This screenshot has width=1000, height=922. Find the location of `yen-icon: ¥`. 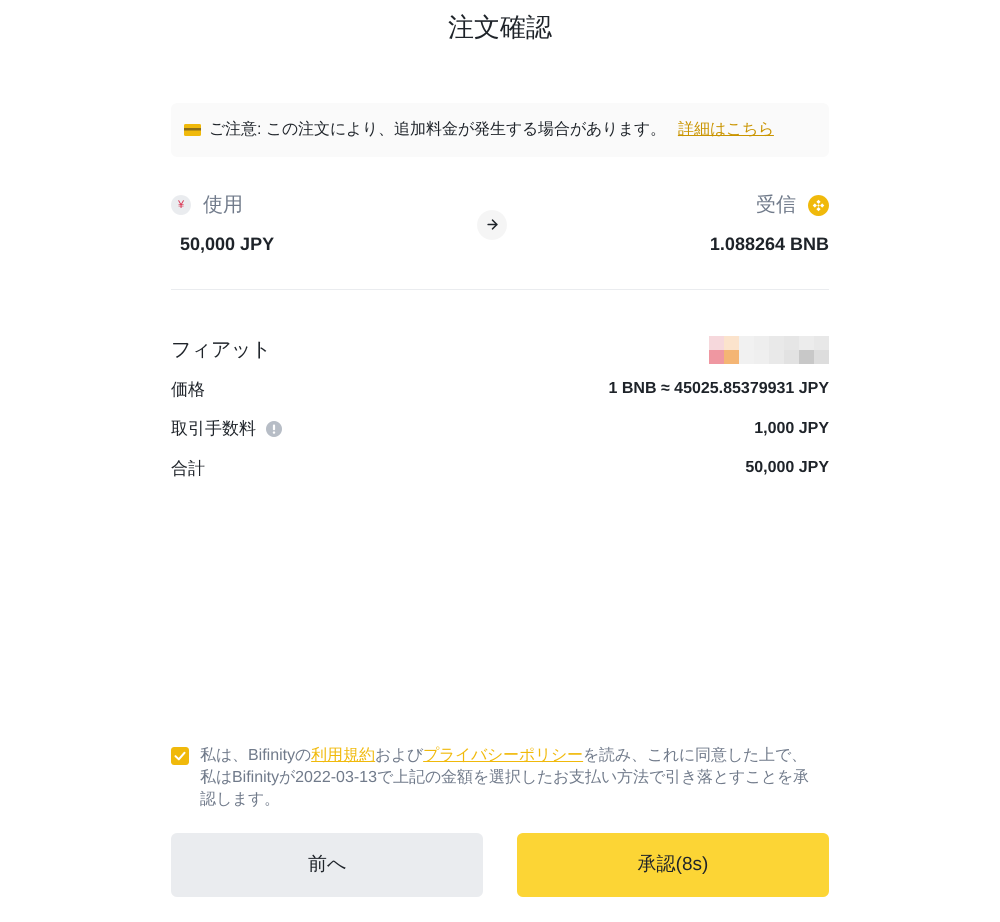

yen-icon: ¥ is located at coordinates (181, 205).